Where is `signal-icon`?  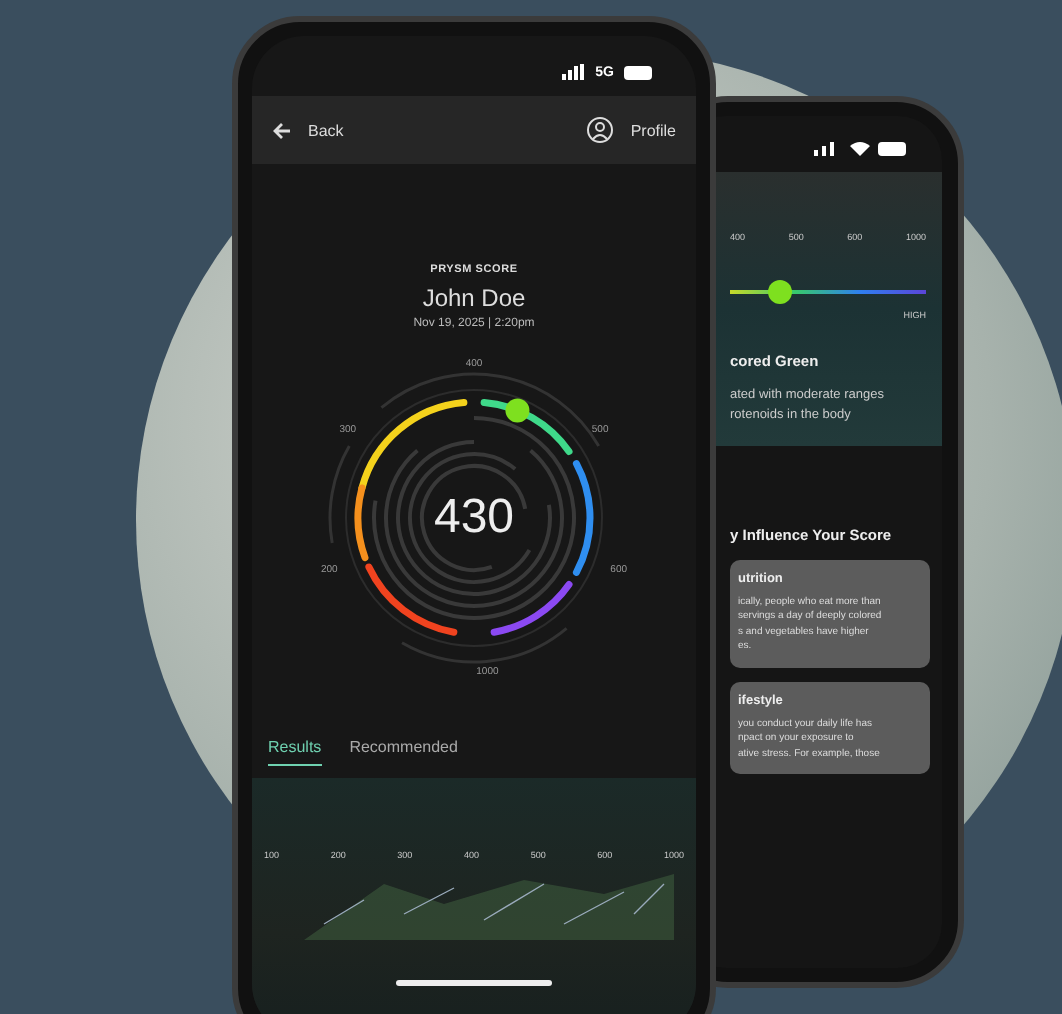
signal-icon is located at coordinates (573, 72).